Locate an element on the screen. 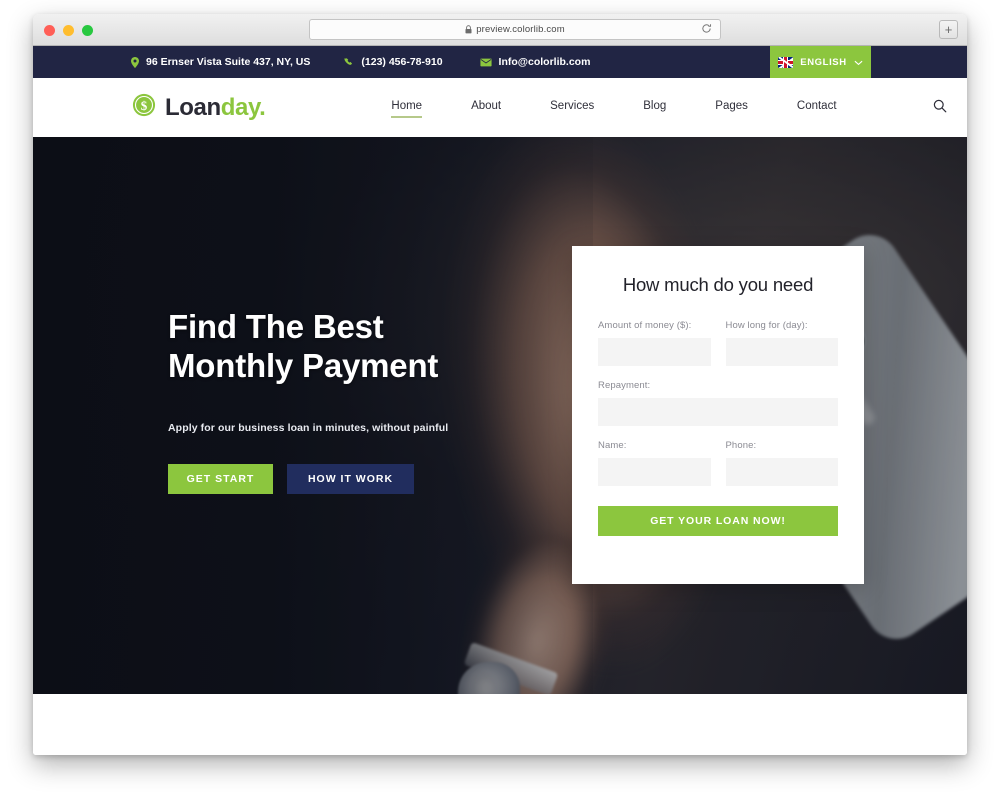 This screenshot has height=810, width=1000. field-label-duration: How long for (day): is located at coordinates (766, 325).